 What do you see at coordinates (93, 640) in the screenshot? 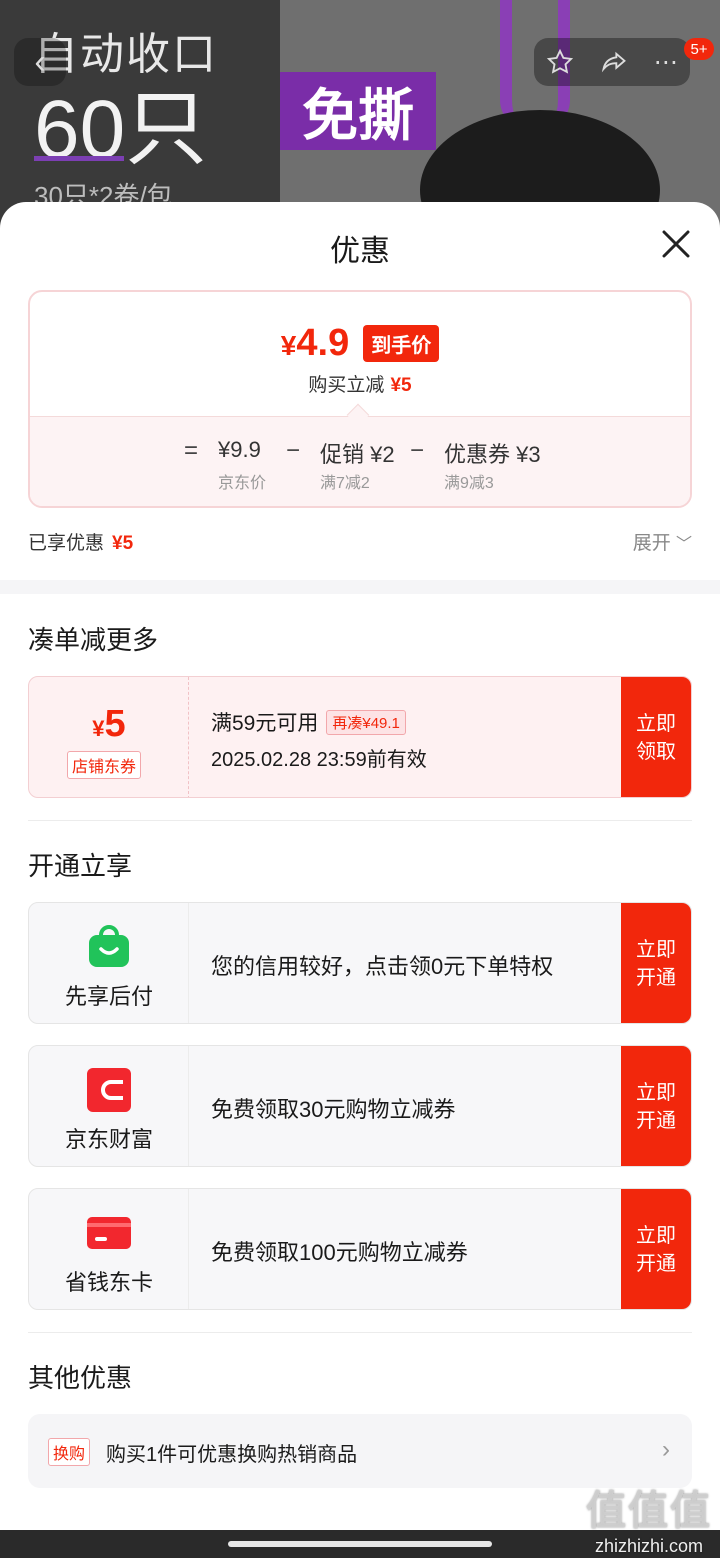
I see `section-title-more: 凑单减更多` at bounding box center [93, 640].